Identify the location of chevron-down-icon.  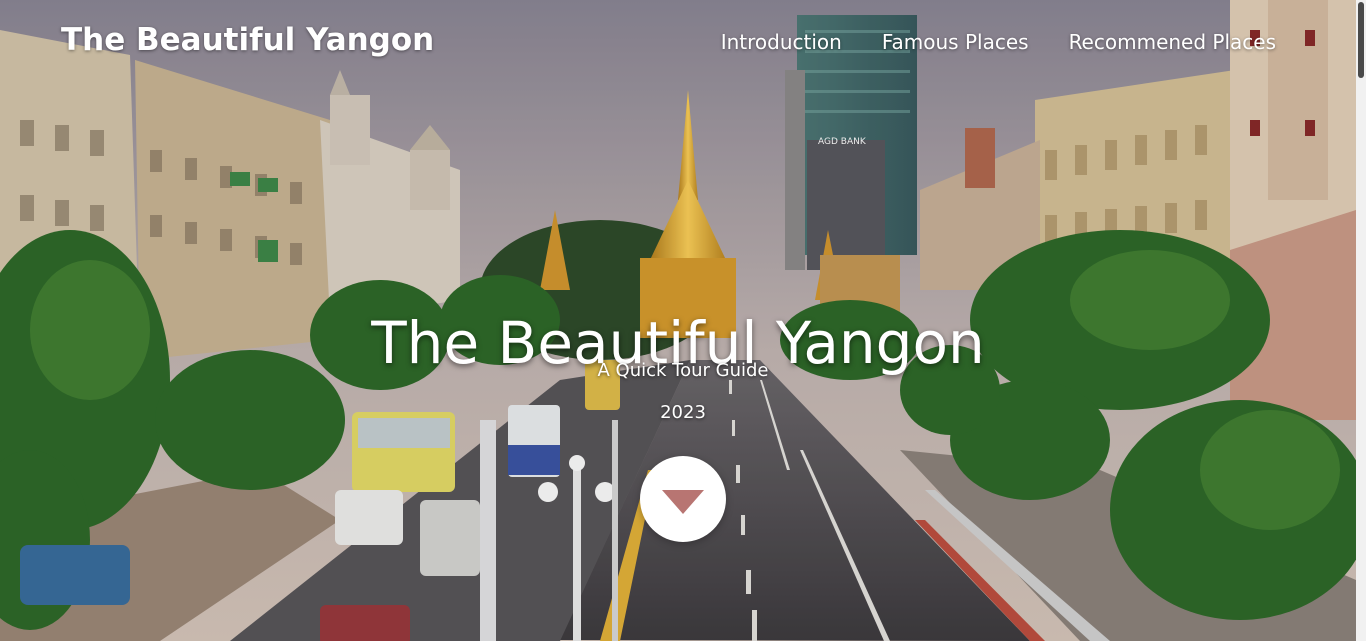
(683, 502).